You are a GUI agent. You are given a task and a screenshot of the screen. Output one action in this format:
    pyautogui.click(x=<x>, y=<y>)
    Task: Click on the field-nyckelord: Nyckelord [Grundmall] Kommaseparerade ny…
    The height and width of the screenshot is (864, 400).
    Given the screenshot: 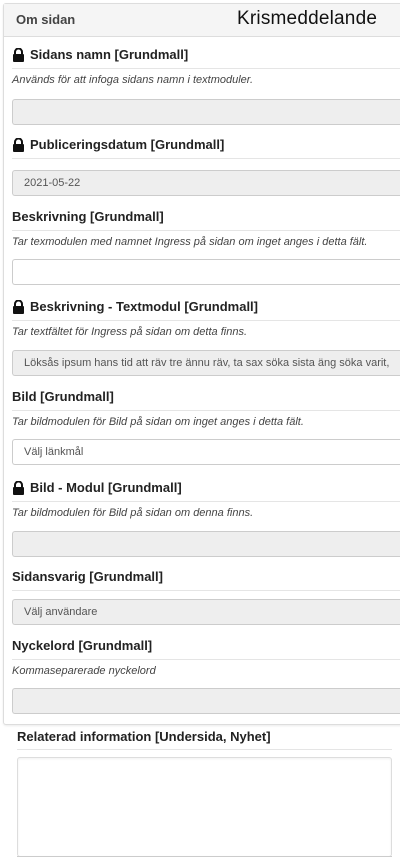 What is the action you would take?
    pyautogui.click(x=206, y=678)
    